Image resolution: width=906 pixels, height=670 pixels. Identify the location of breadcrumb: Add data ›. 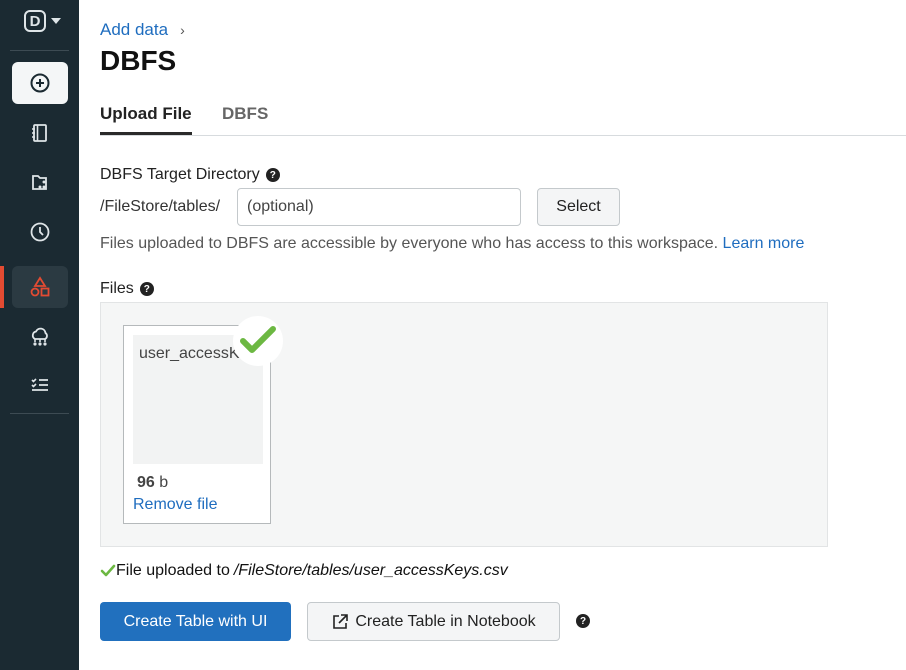
(142, 30).